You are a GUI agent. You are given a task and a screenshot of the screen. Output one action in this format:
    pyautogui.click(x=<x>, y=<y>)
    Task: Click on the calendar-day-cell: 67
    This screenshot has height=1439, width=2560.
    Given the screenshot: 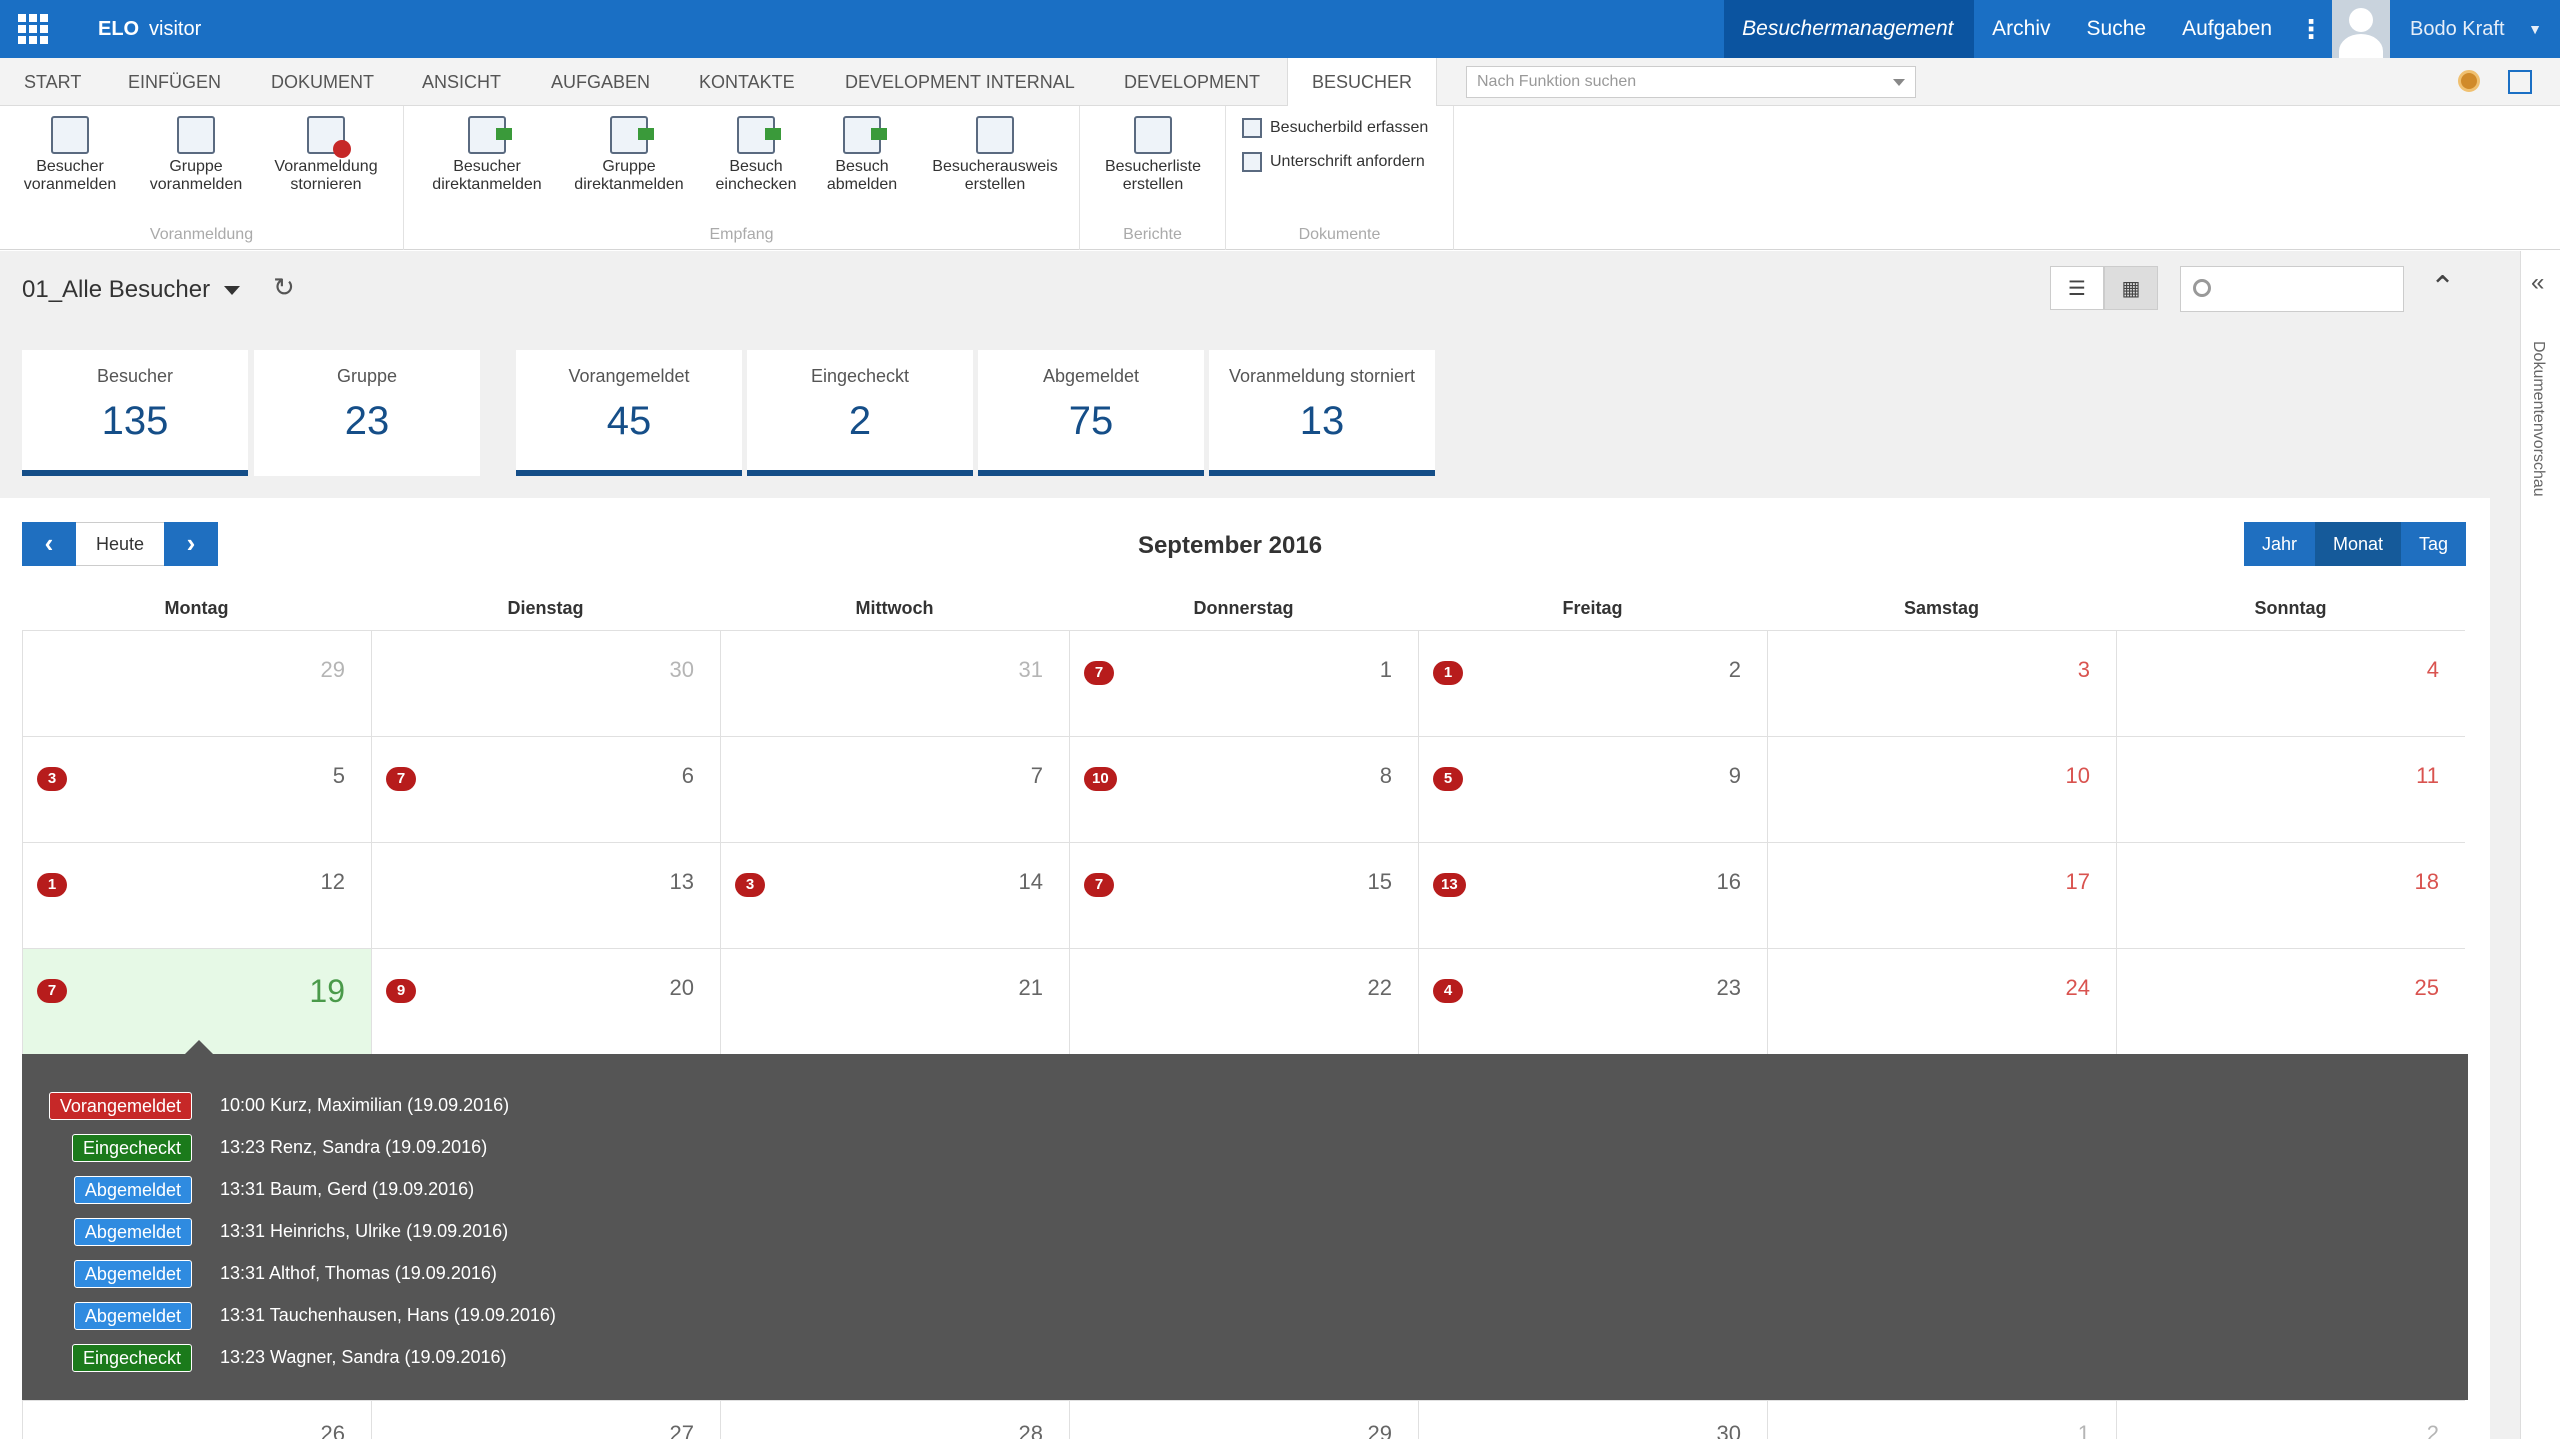 What is the action you would take?
    pyautogui.click(x=545, y=789)
    